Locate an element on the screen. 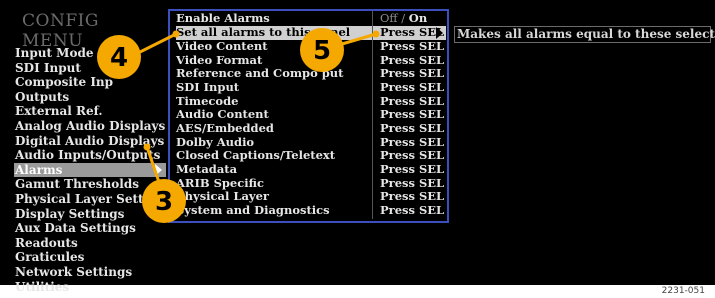  left-item-gamut-thresholds: Gamut Thresholds is located at coordinates (90, 184).